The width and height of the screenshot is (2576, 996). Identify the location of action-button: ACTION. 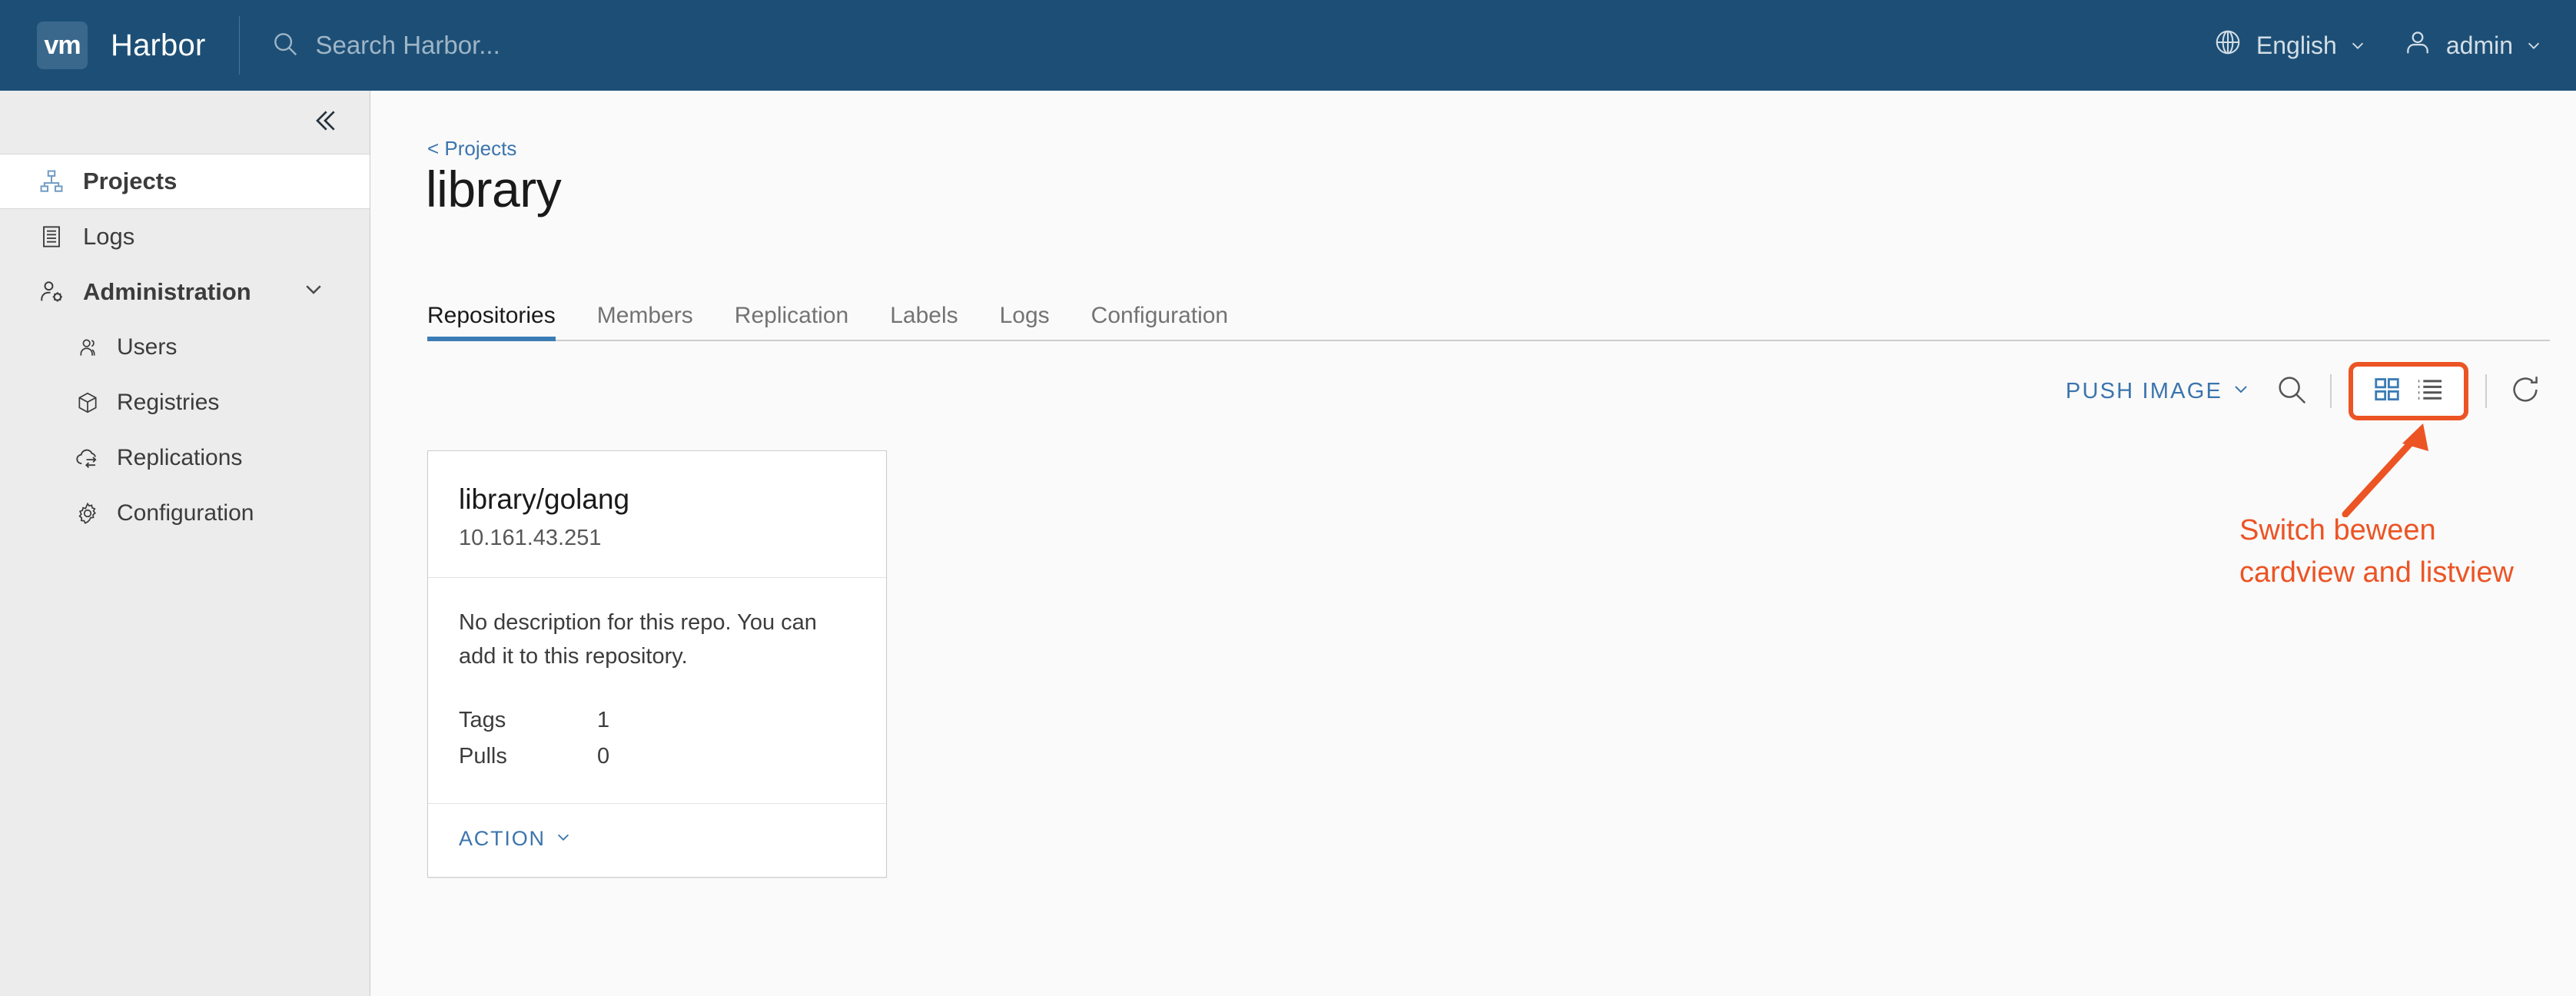
(515, 839).